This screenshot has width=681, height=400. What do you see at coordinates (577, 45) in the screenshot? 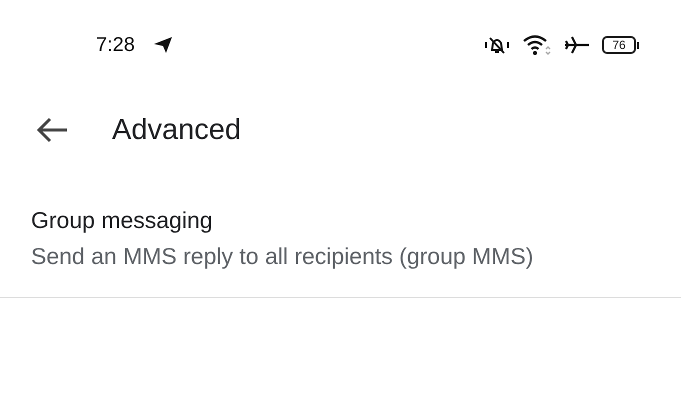
I see `airplane-icon` at bounding box center [577, 45].